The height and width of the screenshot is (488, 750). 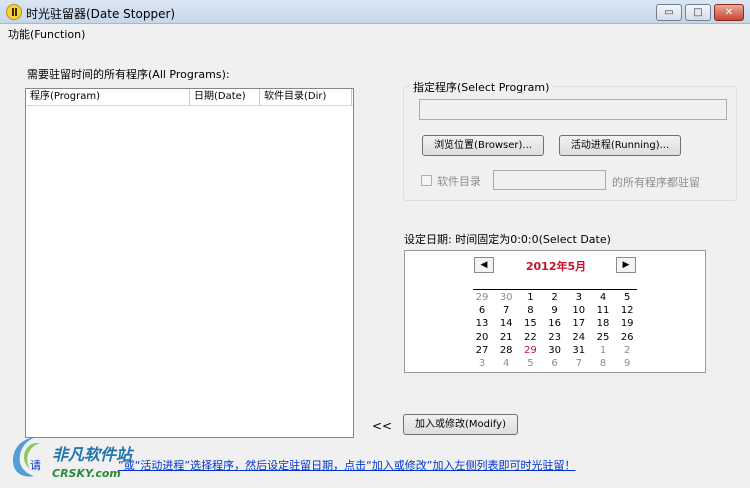 I want to click on calendar-day: 29, so click(x=482, y=297).